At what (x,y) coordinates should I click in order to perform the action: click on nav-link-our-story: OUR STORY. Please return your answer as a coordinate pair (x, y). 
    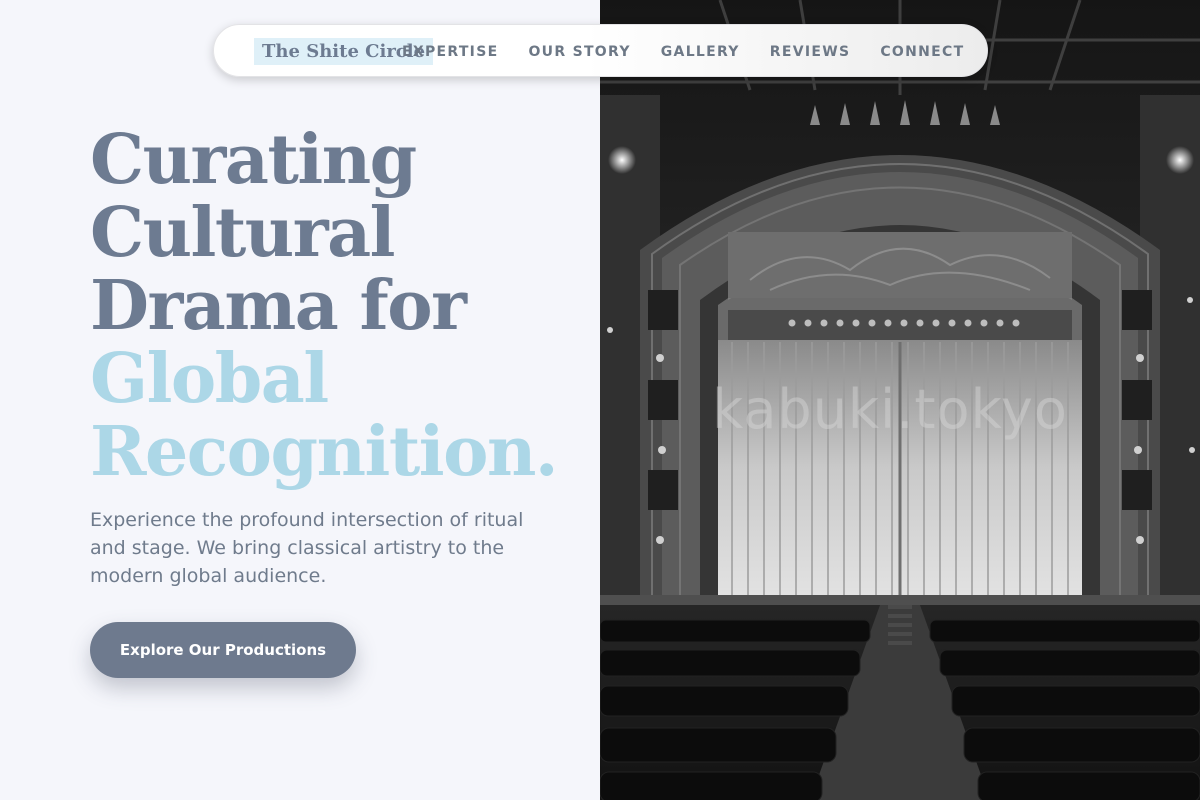
    Looking at the image, I should click on (579, 52).